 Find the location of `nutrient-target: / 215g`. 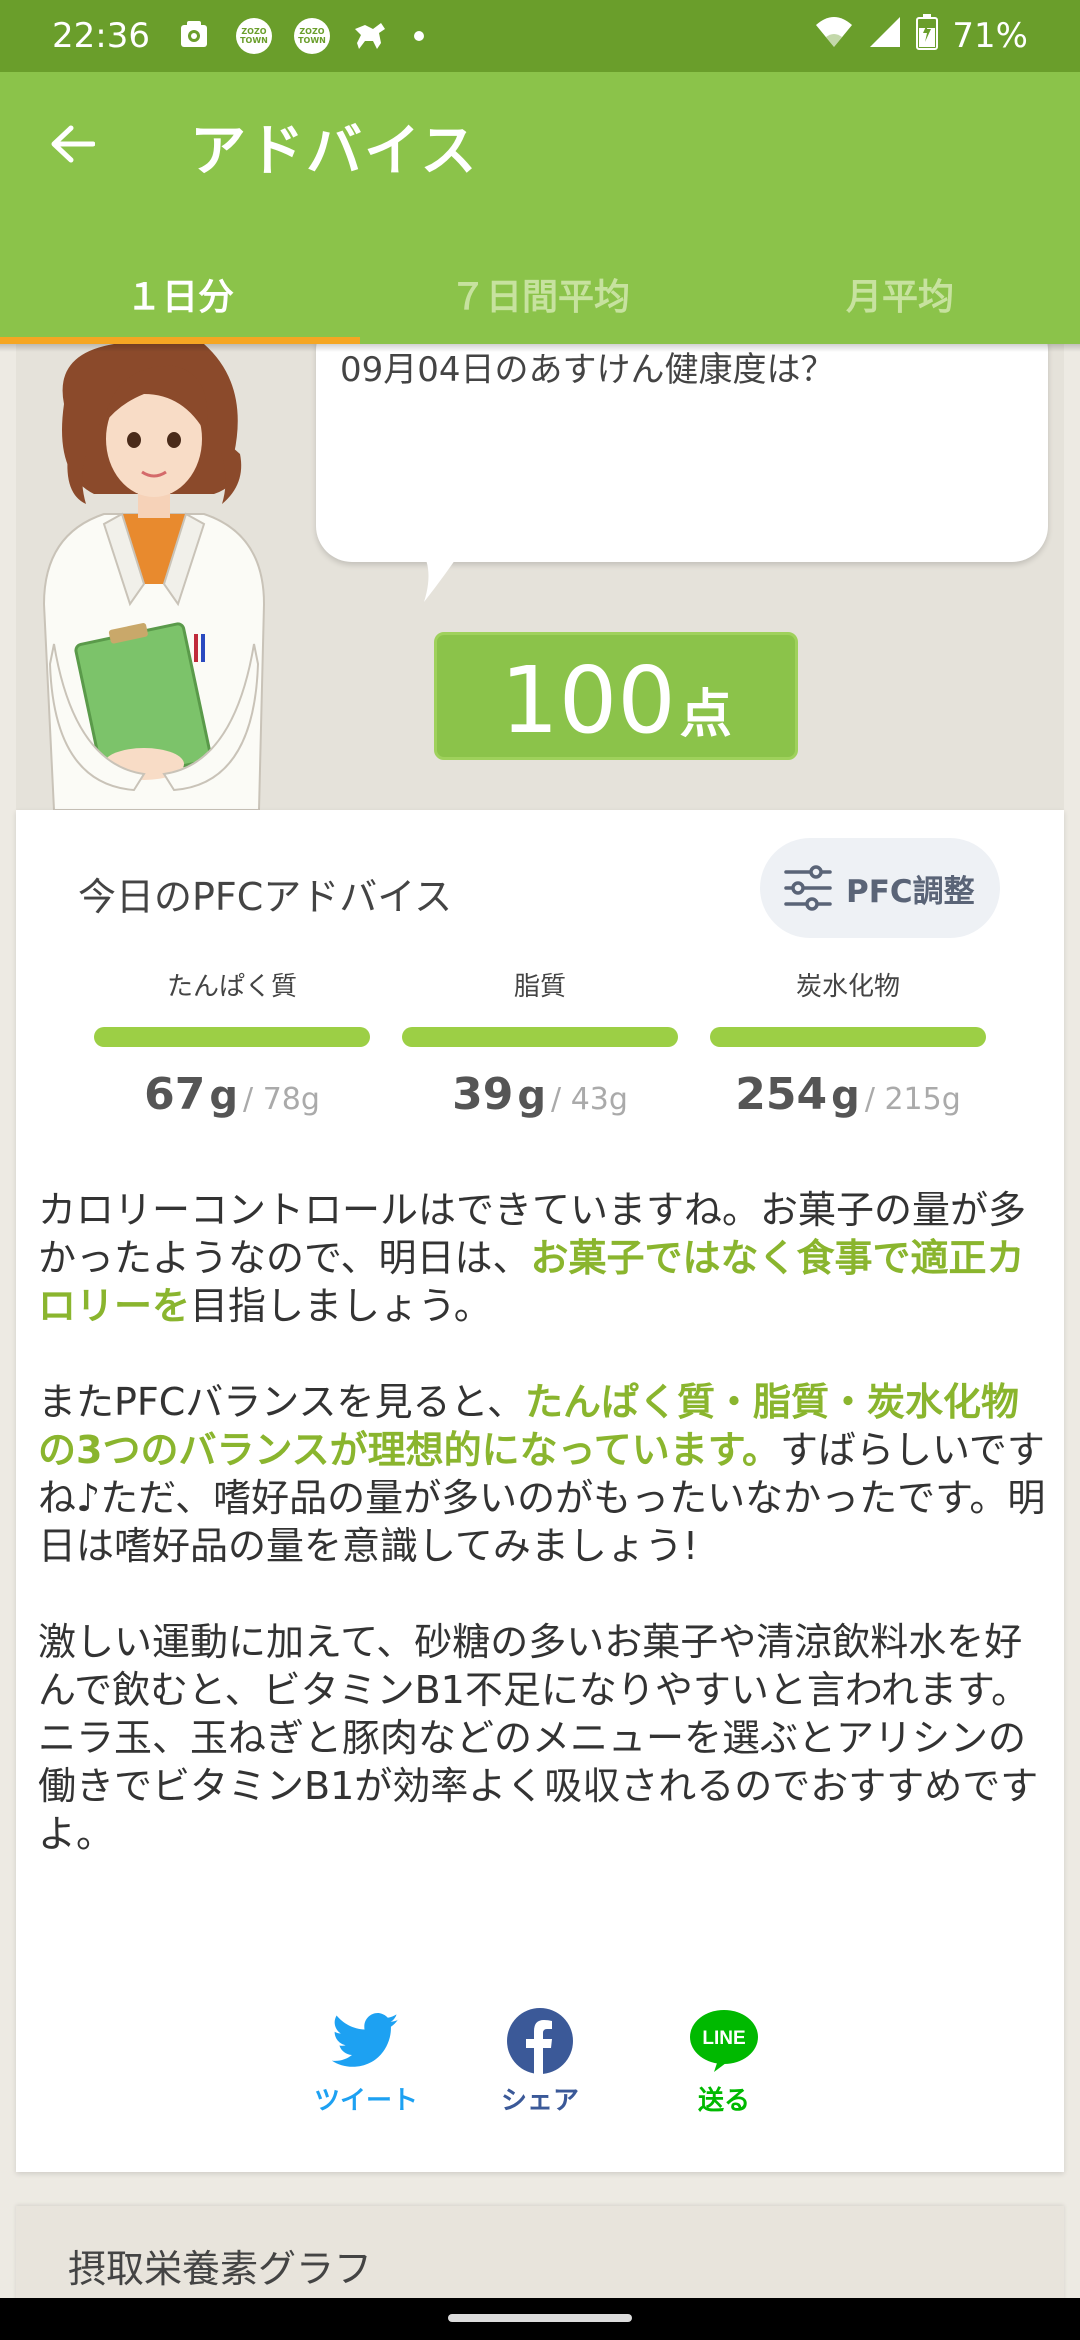

nutrient-target: / 215g is located at coordinates (912, 1099).